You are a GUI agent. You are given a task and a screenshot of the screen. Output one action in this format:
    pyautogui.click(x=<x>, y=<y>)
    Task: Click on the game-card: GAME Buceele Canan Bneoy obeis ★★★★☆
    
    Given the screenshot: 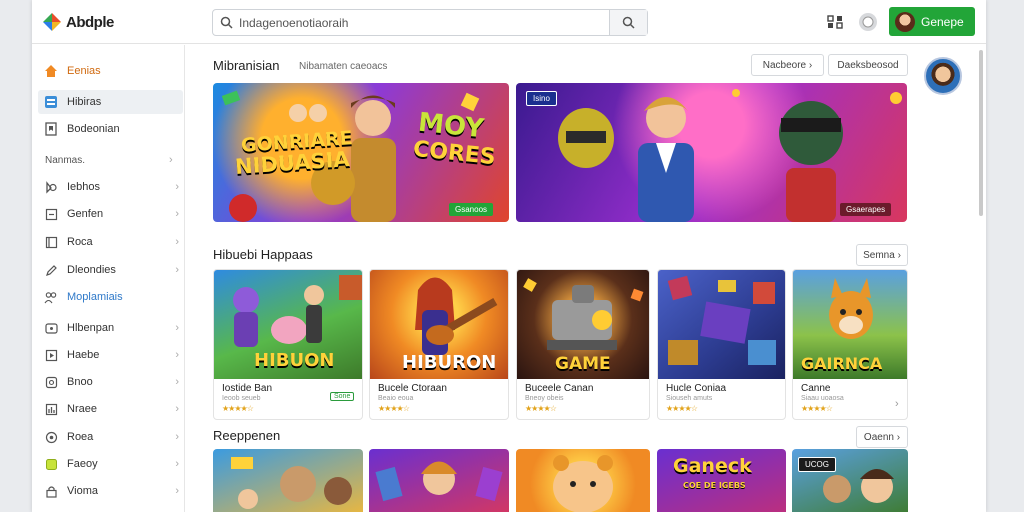 What is the action you would take?
    pyautogui.click(x=583, y=344)
    